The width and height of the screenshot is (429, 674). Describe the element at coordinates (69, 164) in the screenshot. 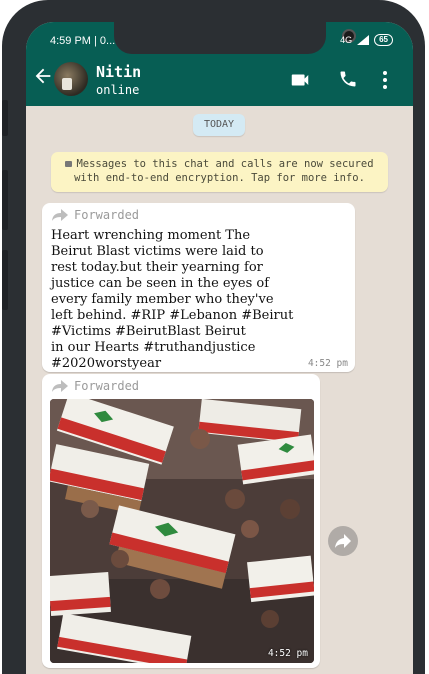

I see `lock-icon` at that location.